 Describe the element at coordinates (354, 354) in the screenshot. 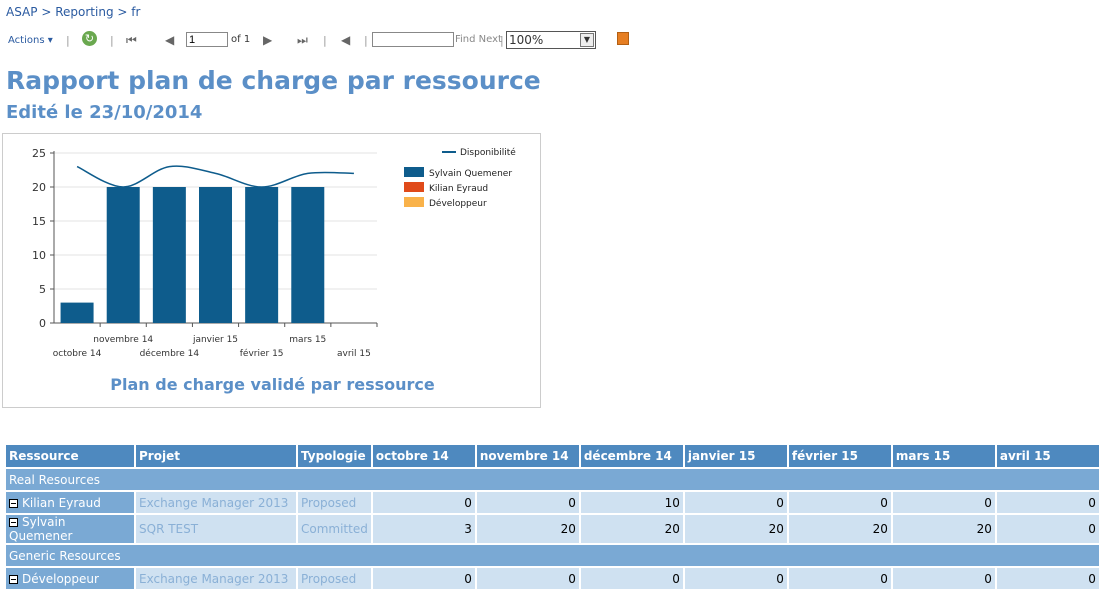

I see `x-tick-label: avril 15` at that location.